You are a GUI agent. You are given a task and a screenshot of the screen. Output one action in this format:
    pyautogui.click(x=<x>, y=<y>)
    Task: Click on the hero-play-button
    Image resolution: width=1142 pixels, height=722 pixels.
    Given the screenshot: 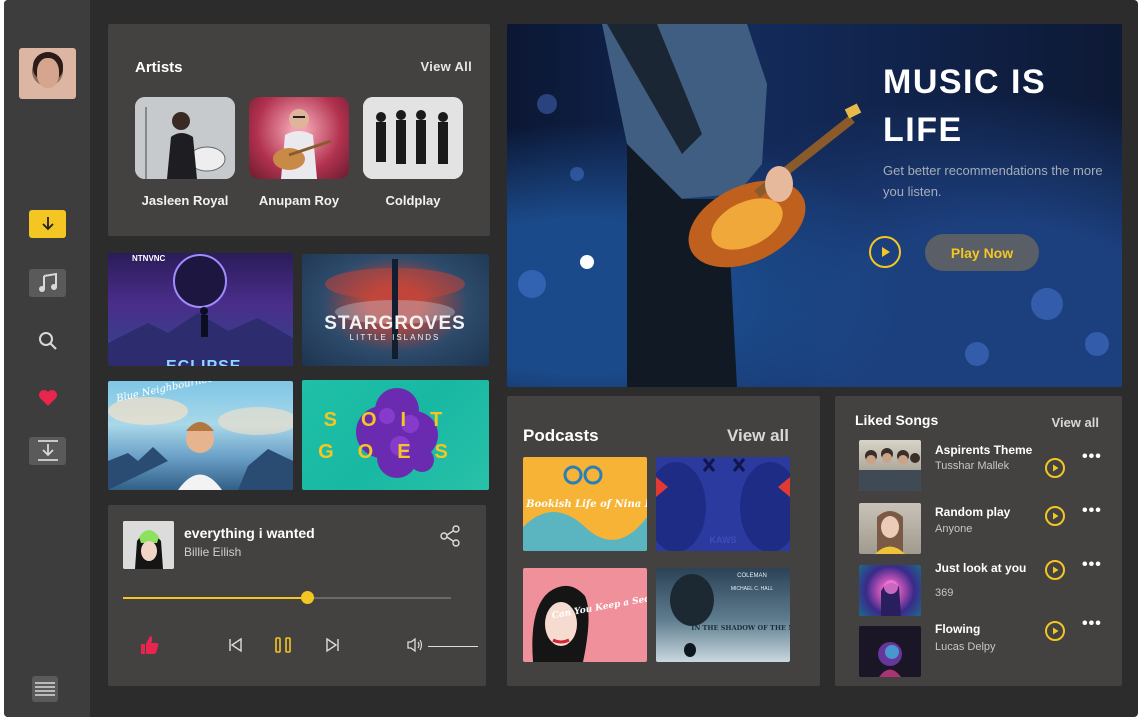 What is the action you would take?
    pyautogui.click(x=885, y=252)
    